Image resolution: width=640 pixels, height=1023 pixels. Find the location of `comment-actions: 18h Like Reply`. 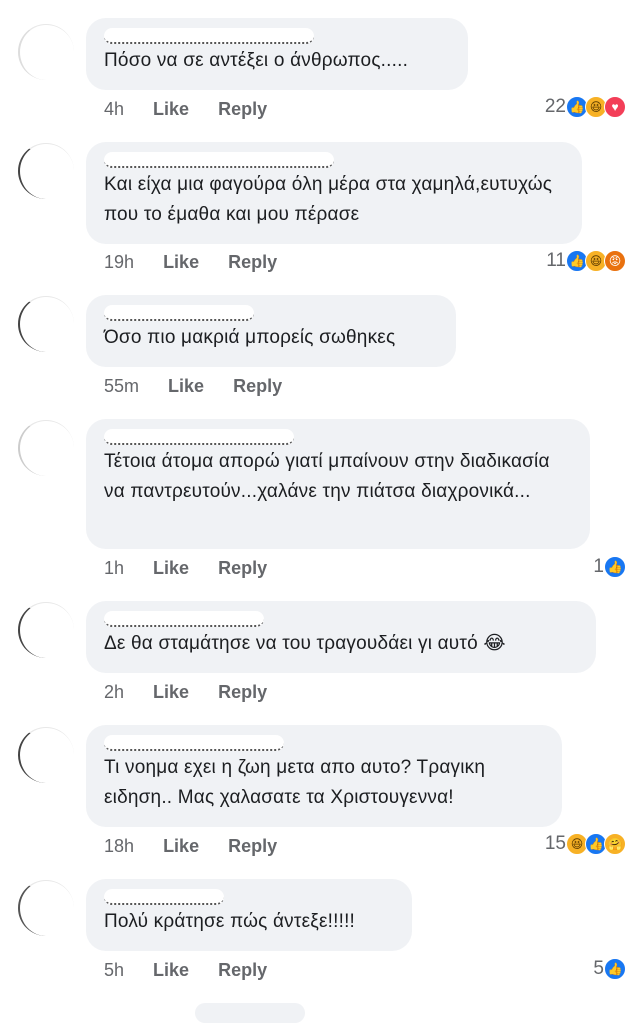

comment-actions: 18h Like Reply is located at coordinates (202, 846).